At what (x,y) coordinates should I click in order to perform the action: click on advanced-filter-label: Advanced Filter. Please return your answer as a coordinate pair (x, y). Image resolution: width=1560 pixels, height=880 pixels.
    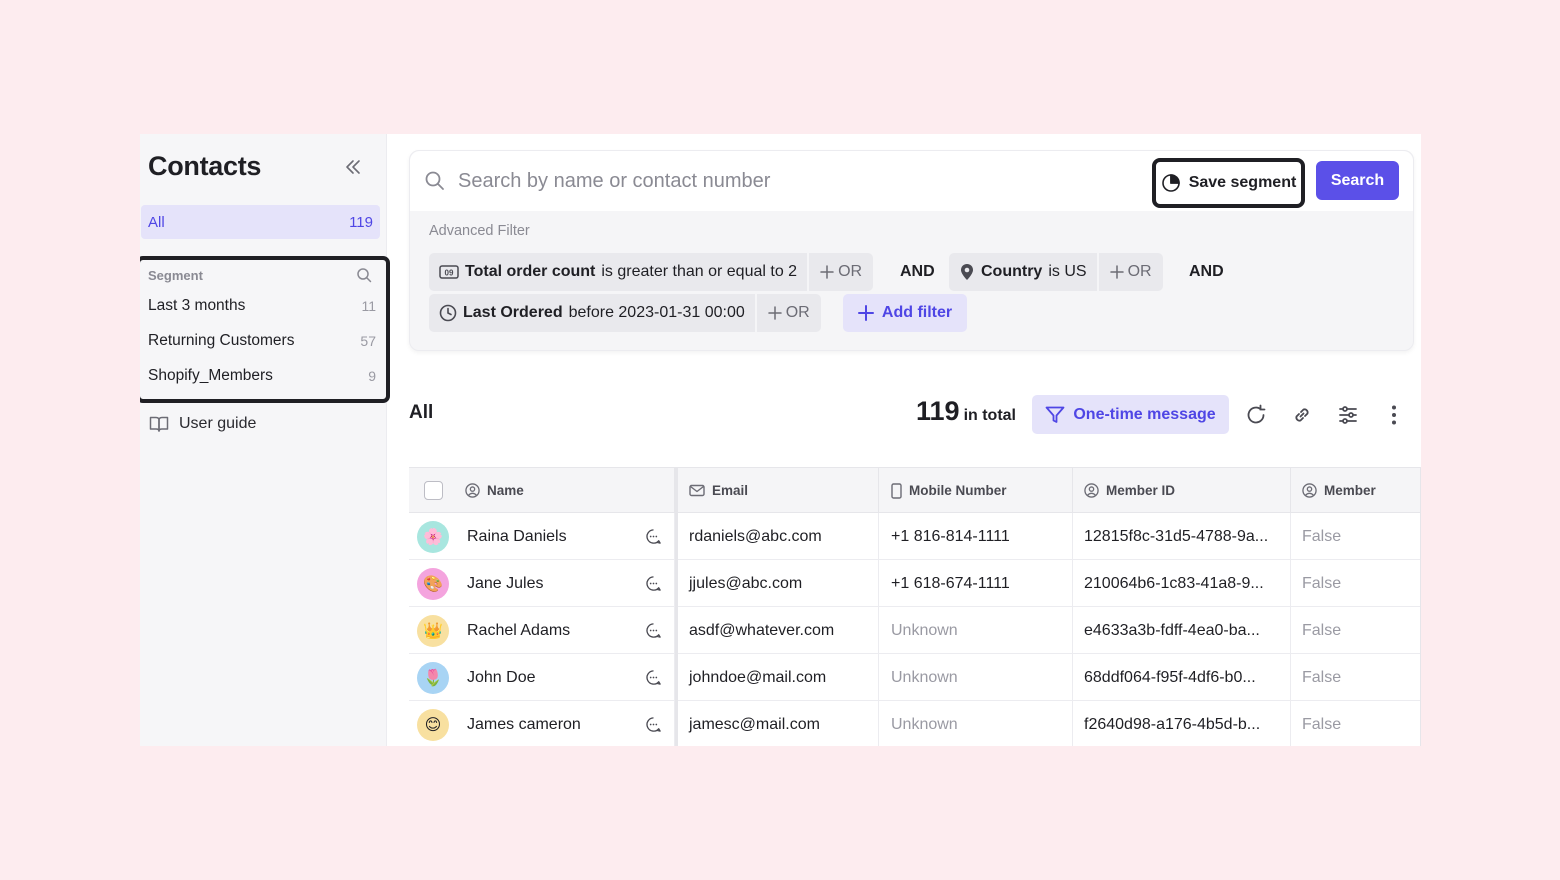
    Looking at the image, I should click on (479, 231).